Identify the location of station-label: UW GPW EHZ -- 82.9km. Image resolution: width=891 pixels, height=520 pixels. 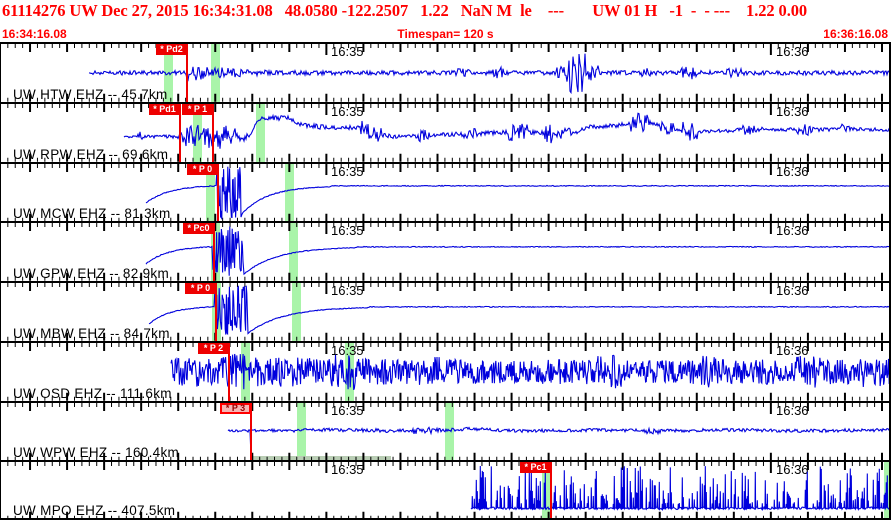
(91, 273).